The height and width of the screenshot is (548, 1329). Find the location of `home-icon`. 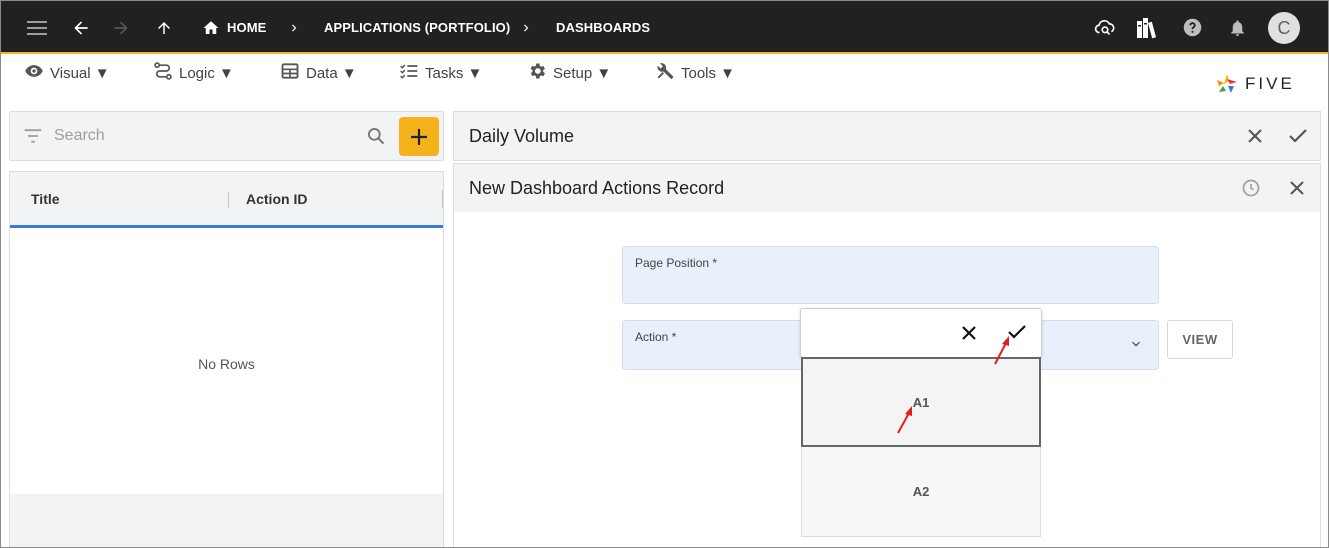

home-icon is located at coordinates (211, 27).